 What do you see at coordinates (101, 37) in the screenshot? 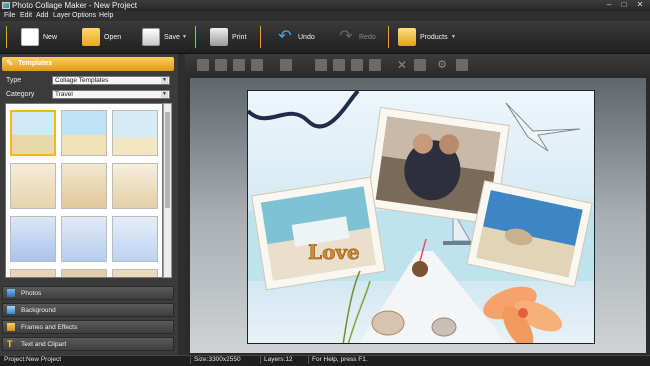
I see `open-button: Open` at bounding box center [101, 37].